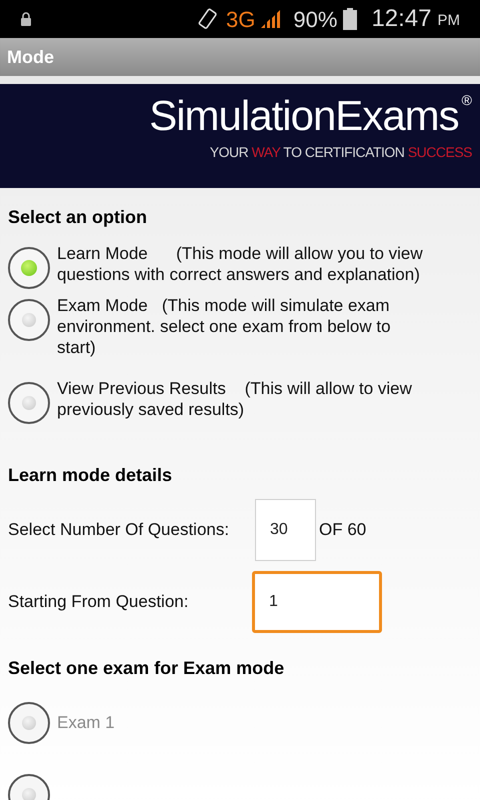  What do you see at coordinates (341, 152) in the screenshot?
I see `tagline: YOUR WAY TO CERTIFICATION SUCCESS` at bounding box center [341, 152].